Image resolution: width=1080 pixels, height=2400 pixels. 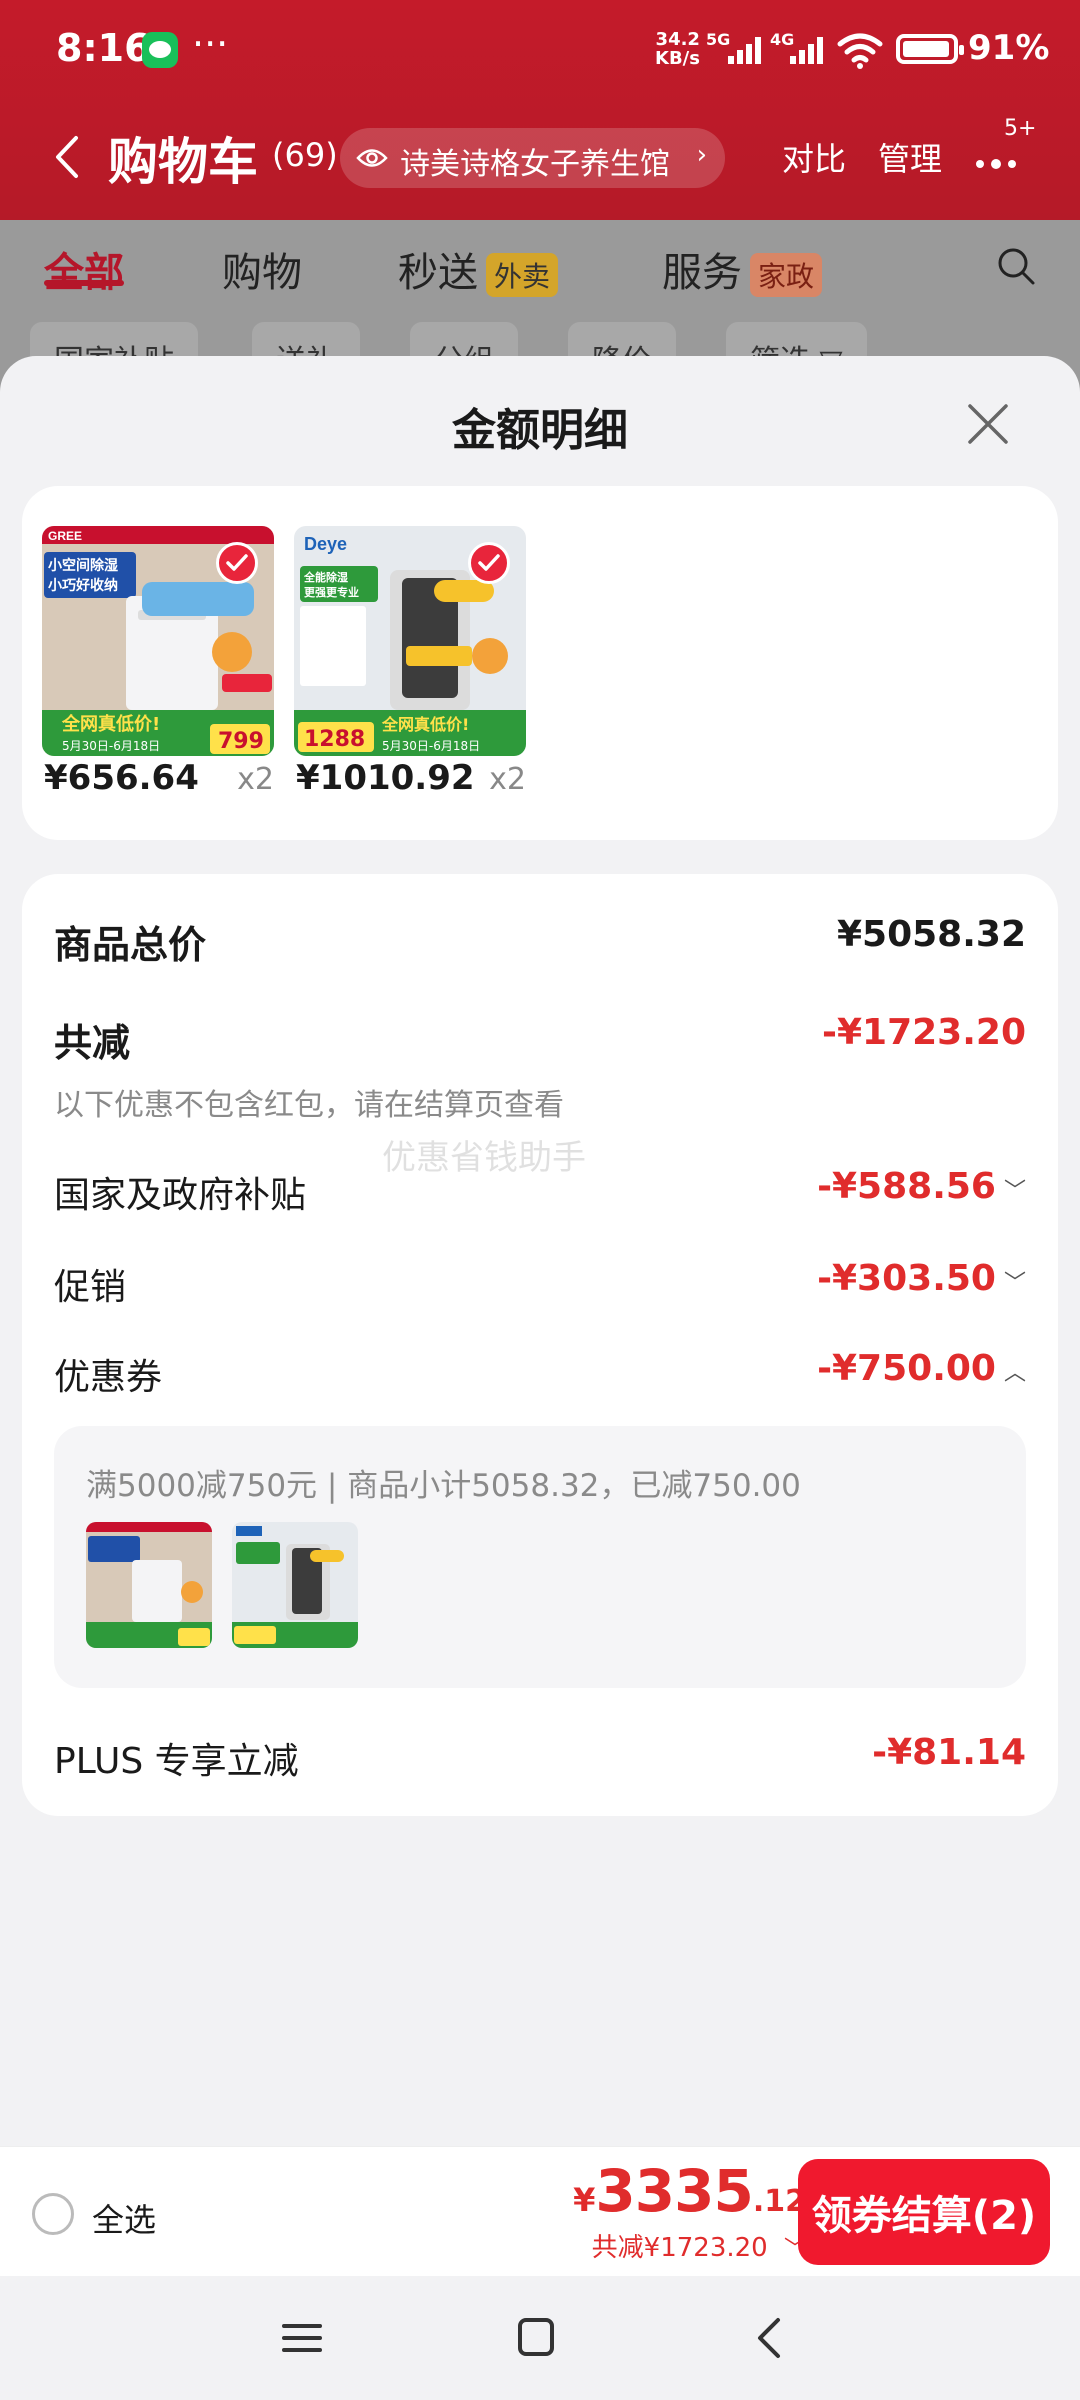 I want to click on total-discount-toggle: 共减¥1723.20 ﹀, so click(x=699, y=2245).